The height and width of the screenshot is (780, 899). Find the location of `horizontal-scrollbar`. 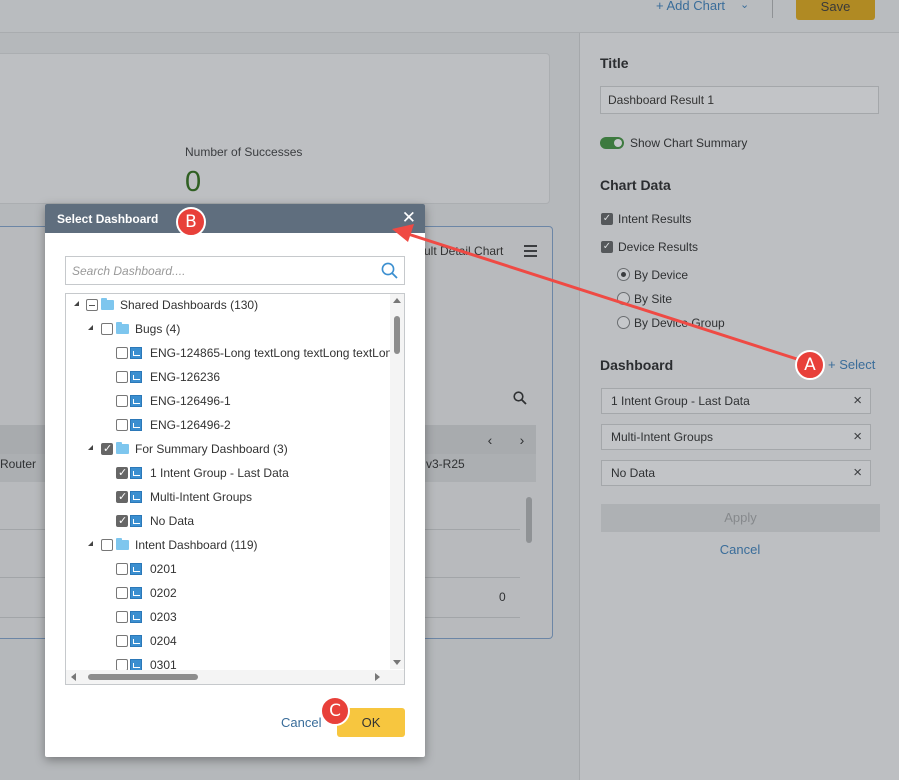

horizontal-scrollbar is located at coordinates (235, 677).